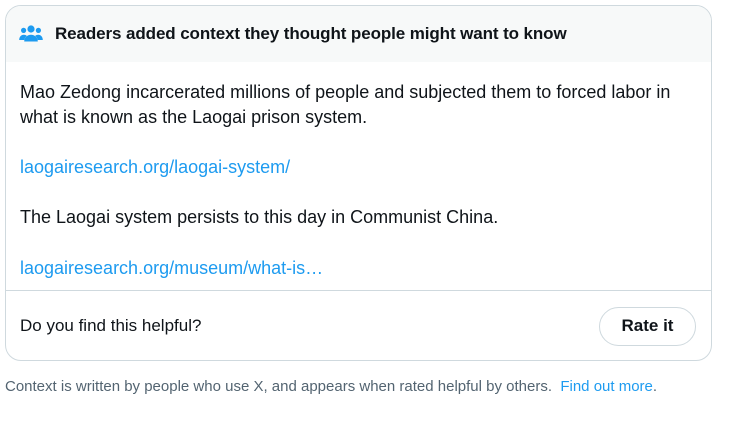 The image size is (730, 440). What do you see at coordinates (606, 386) in the screenshot?
I see `find-out-more-link: Find out more` at bounding box center [606, 386].